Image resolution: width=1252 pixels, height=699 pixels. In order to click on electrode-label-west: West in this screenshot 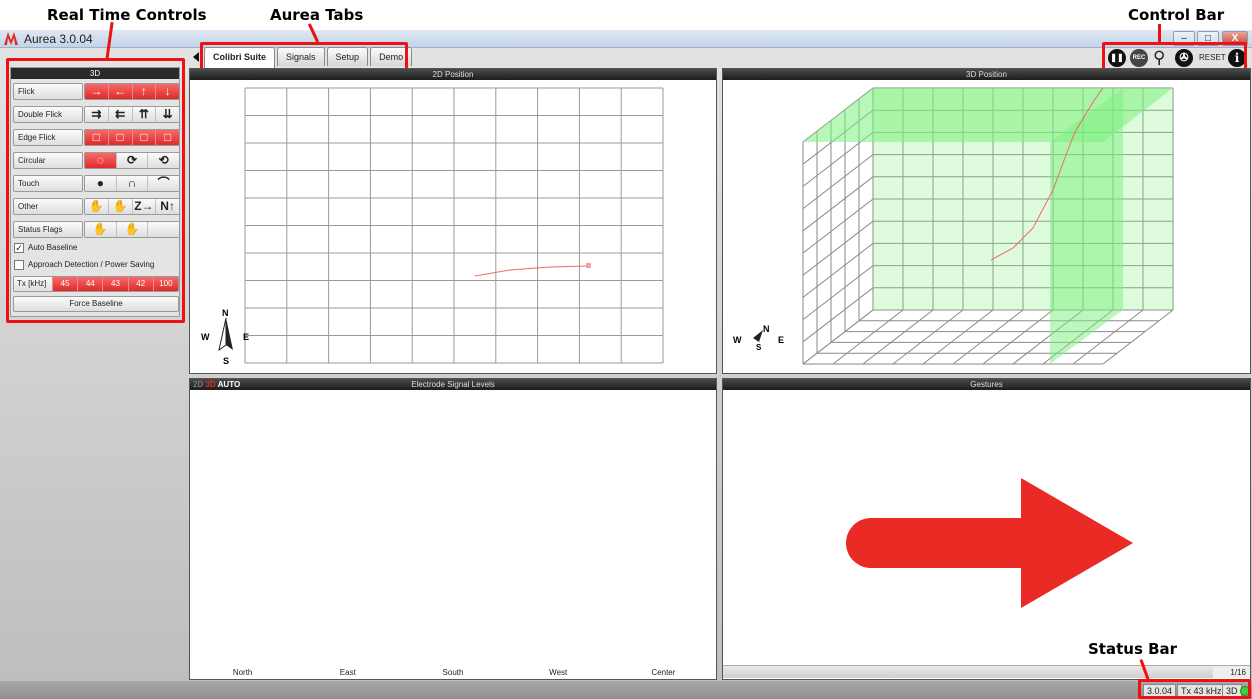, I will do `click(558, 672)`.